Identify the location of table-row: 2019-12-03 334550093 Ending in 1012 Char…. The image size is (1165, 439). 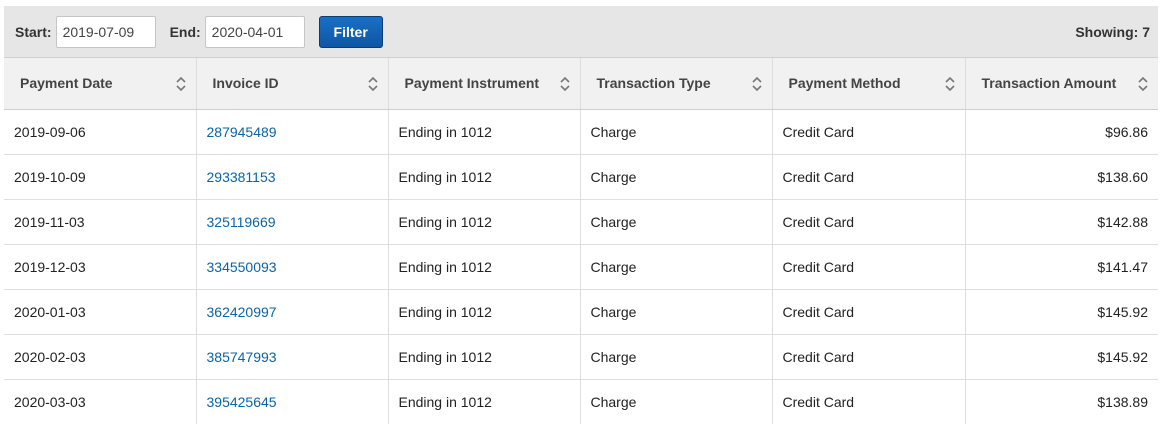
(581, 267).